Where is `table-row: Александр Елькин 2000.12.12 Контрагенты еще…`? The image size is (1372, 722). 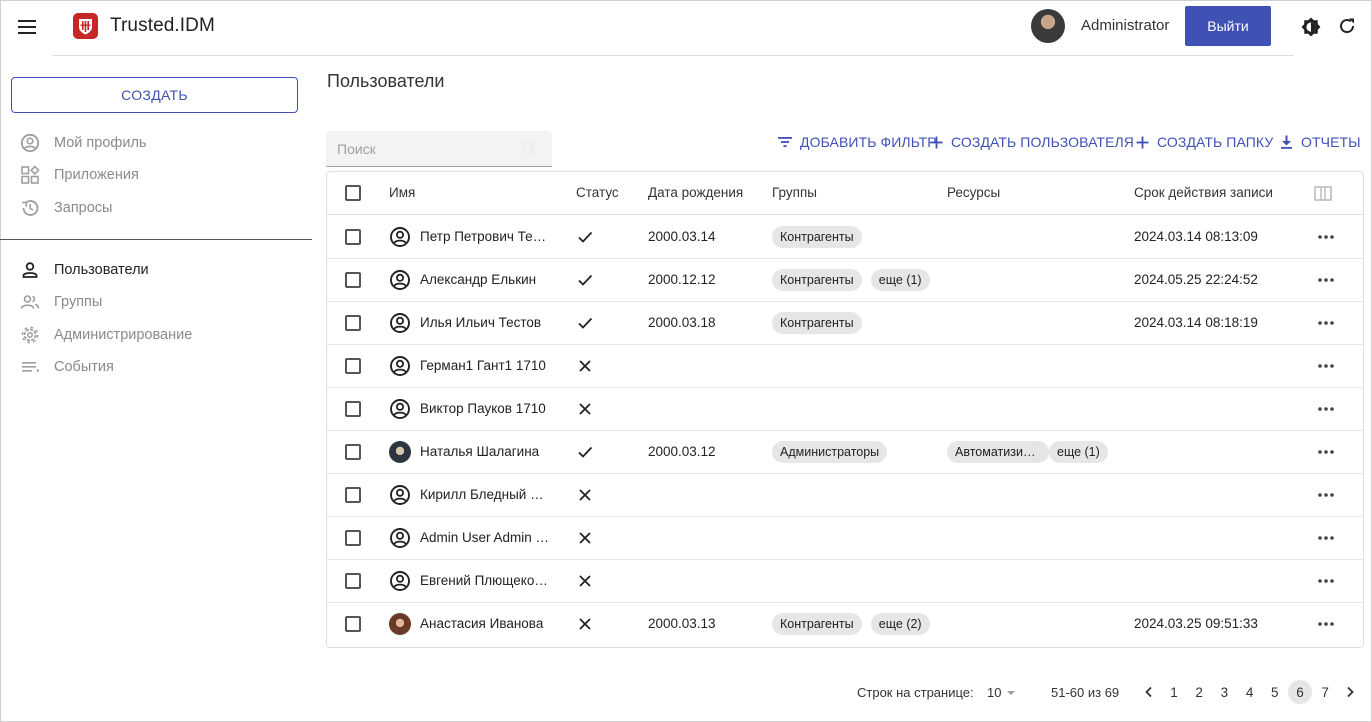 table-row: Александр Елькин 2000.12.12 Контрагенты еще… is located at coordinates (845, 280).